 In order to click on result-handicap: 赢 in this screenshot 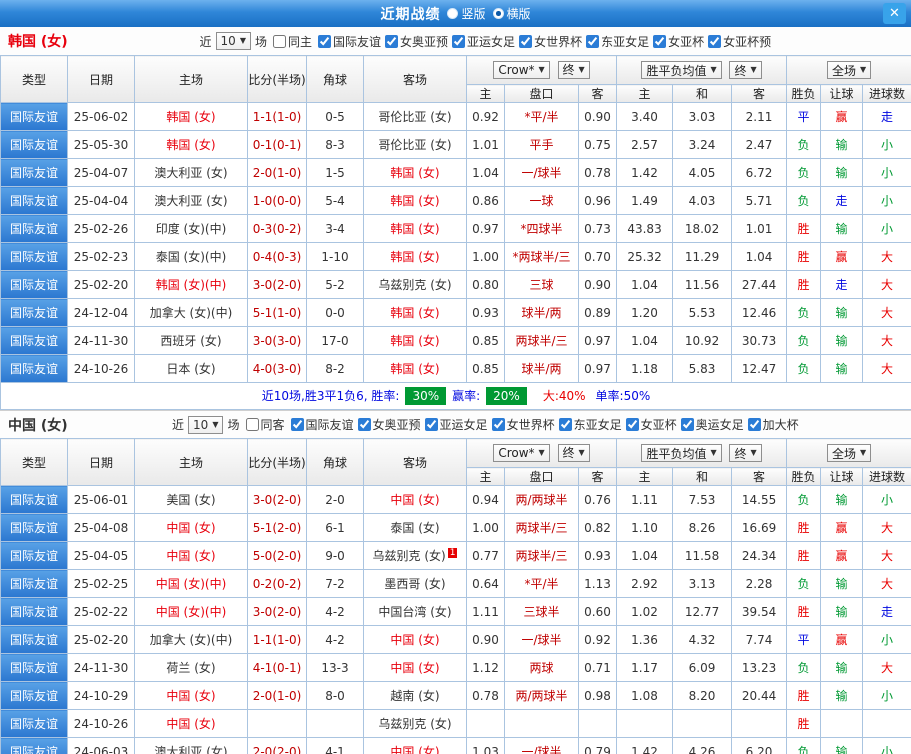, I will do `click(842, 116)`.